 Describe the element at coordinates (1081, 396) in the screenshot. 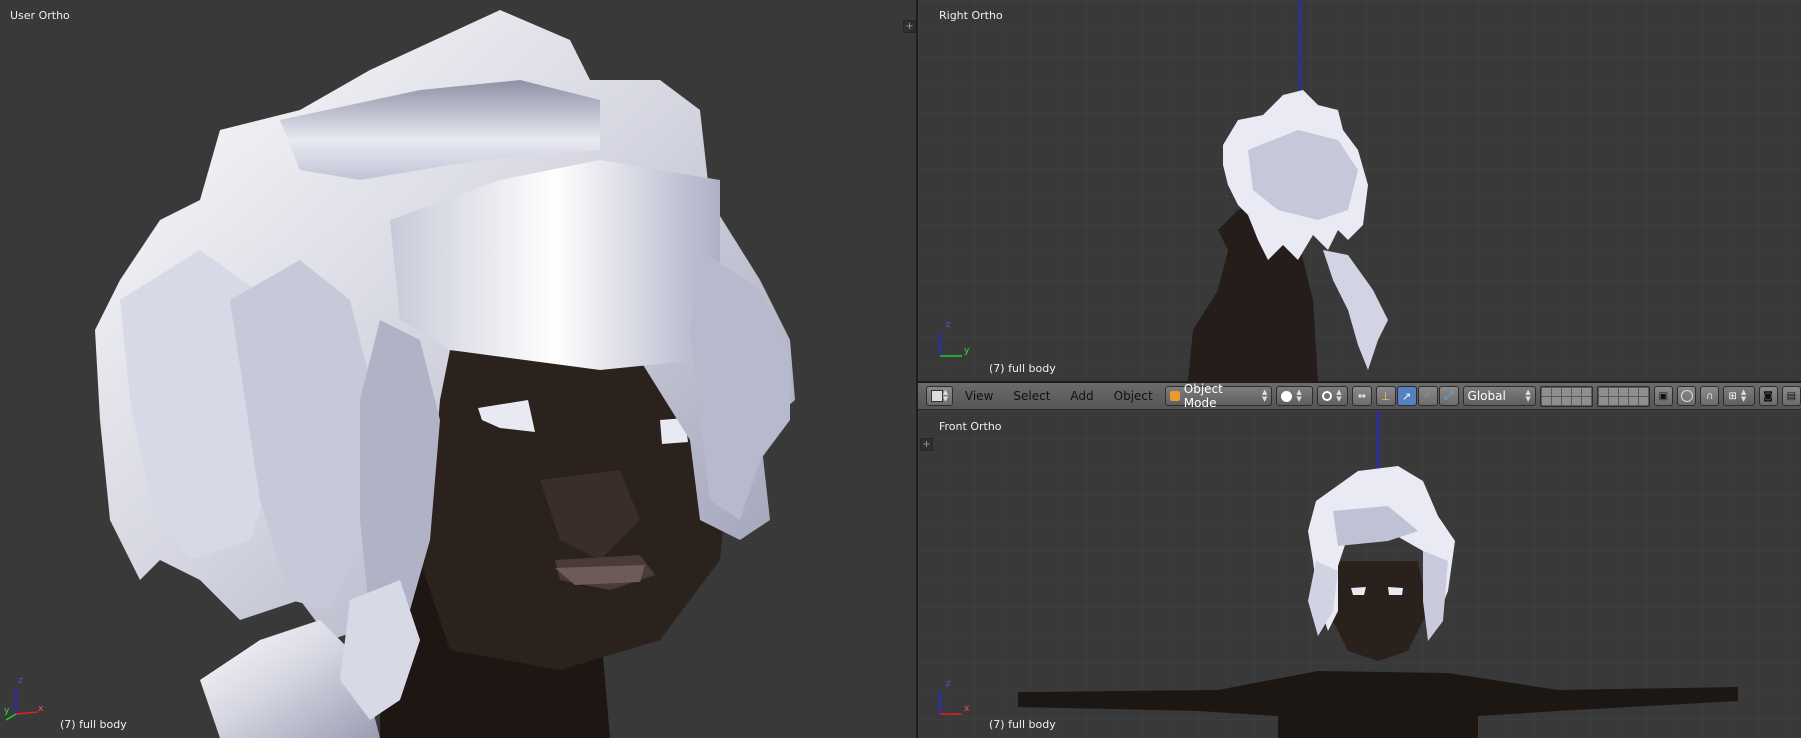

I see `menu-add: Add` at that location.